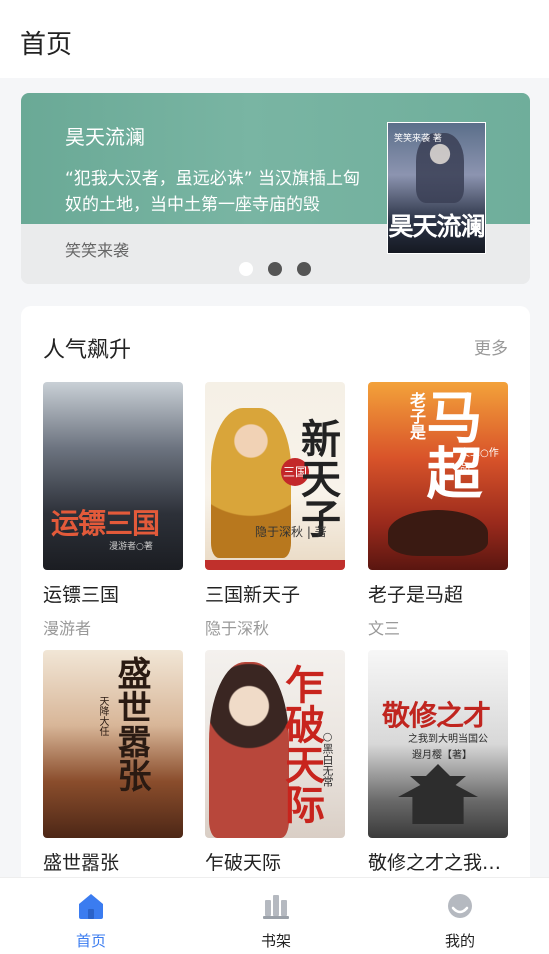 The image size is (549, 954). I want to click on bookshelf-icon, so click(276, 907).